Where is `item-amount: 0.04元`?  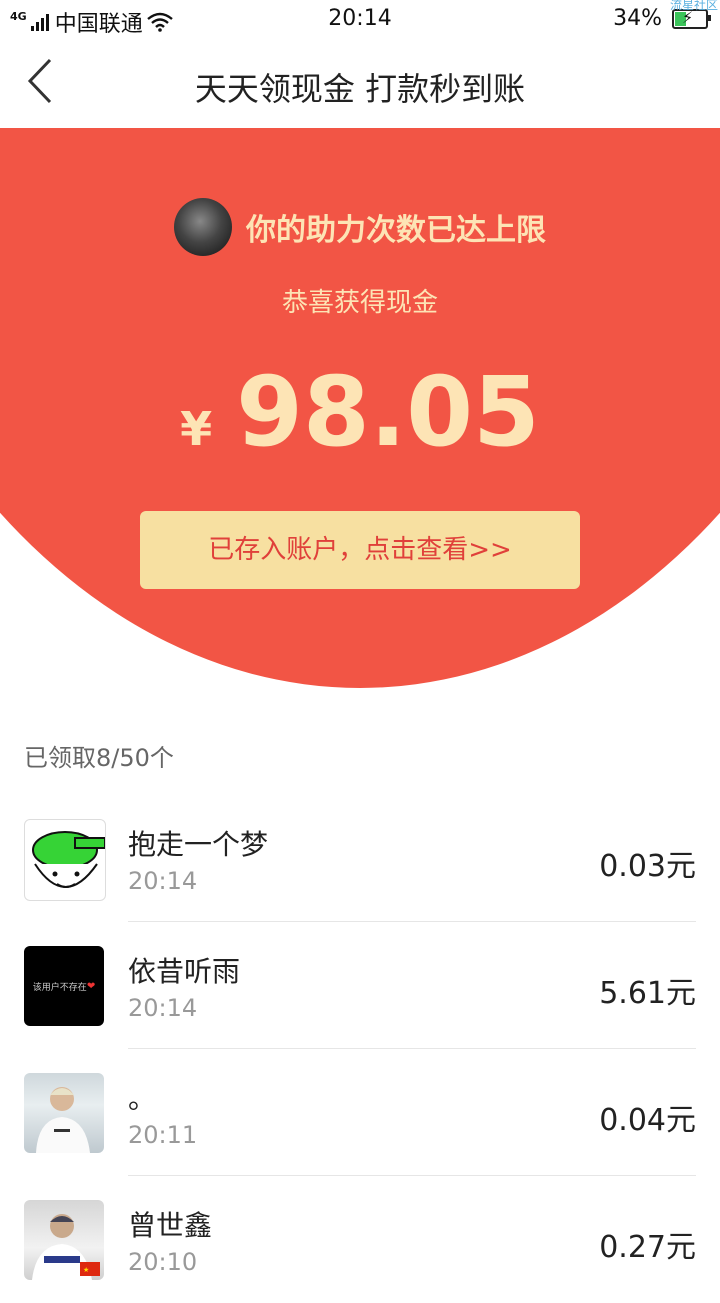 item-amount: 0.04元 is located at coordinates (647, 1120).